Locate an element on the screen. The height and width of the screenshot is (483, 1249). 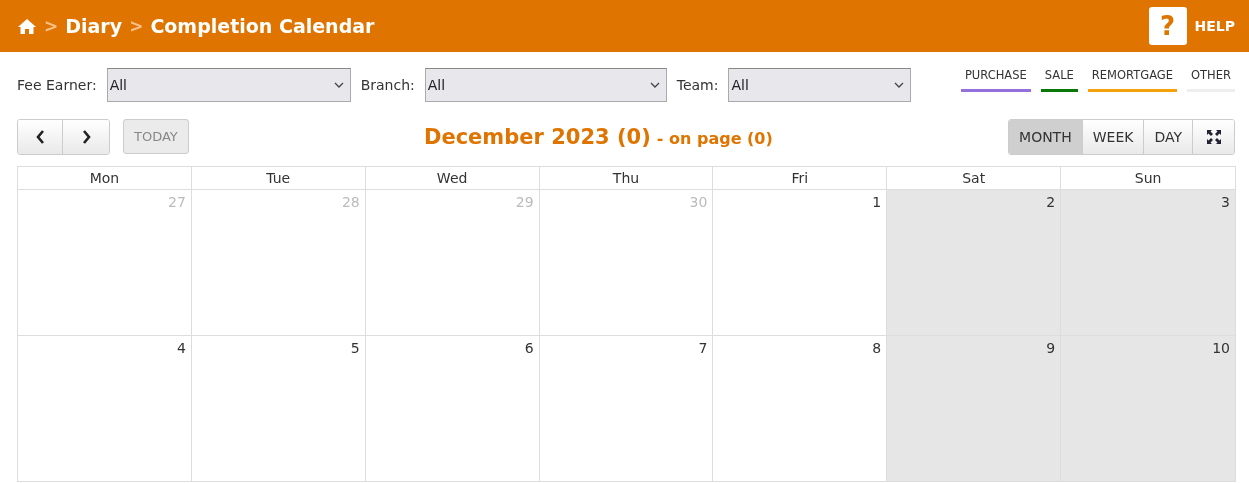
day-number: 10 is located at coordinates (1221, 348).